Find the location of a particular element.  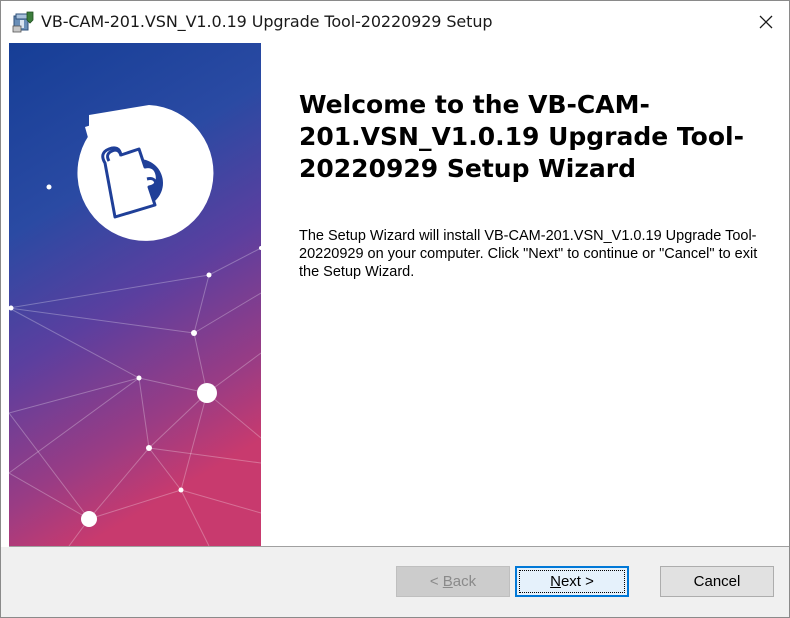

focus-rectangle is located at coordinates (572, 581).